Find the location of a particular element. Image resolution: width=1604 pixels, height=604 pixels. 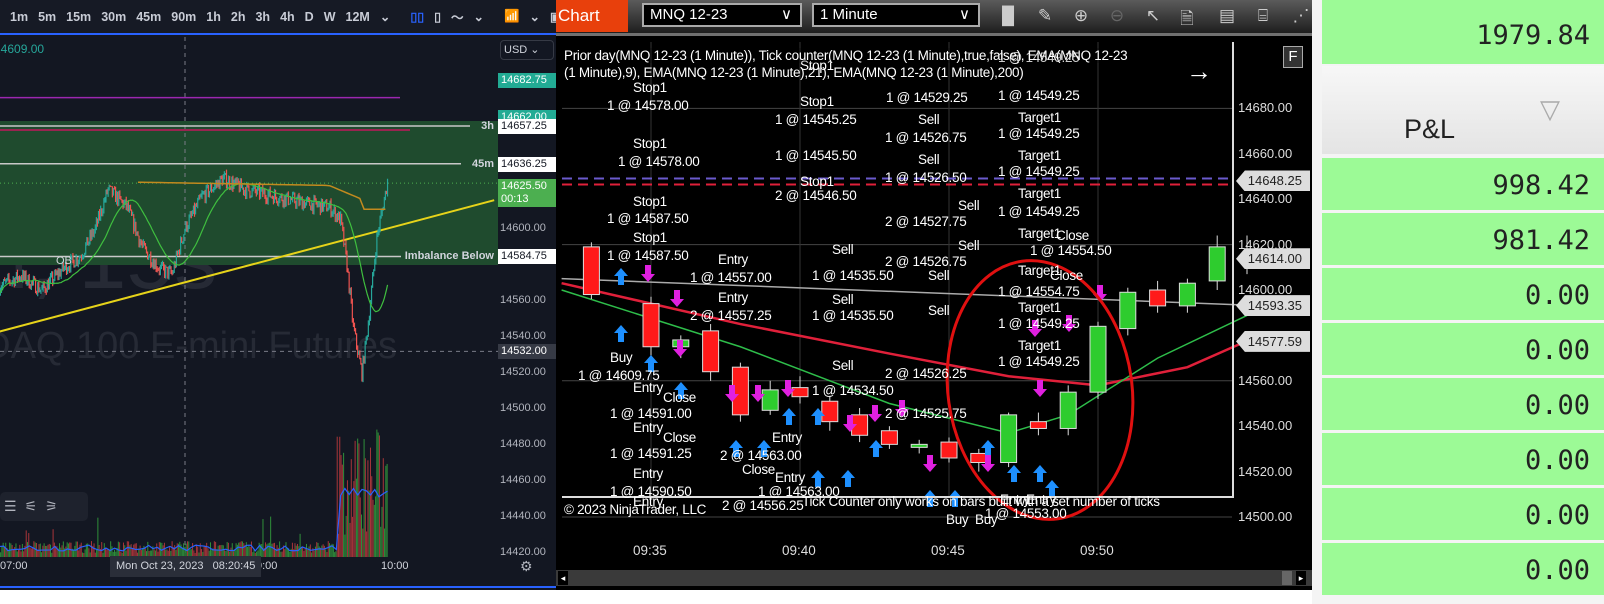

interval-W: W is located at coordinates (330, 17).